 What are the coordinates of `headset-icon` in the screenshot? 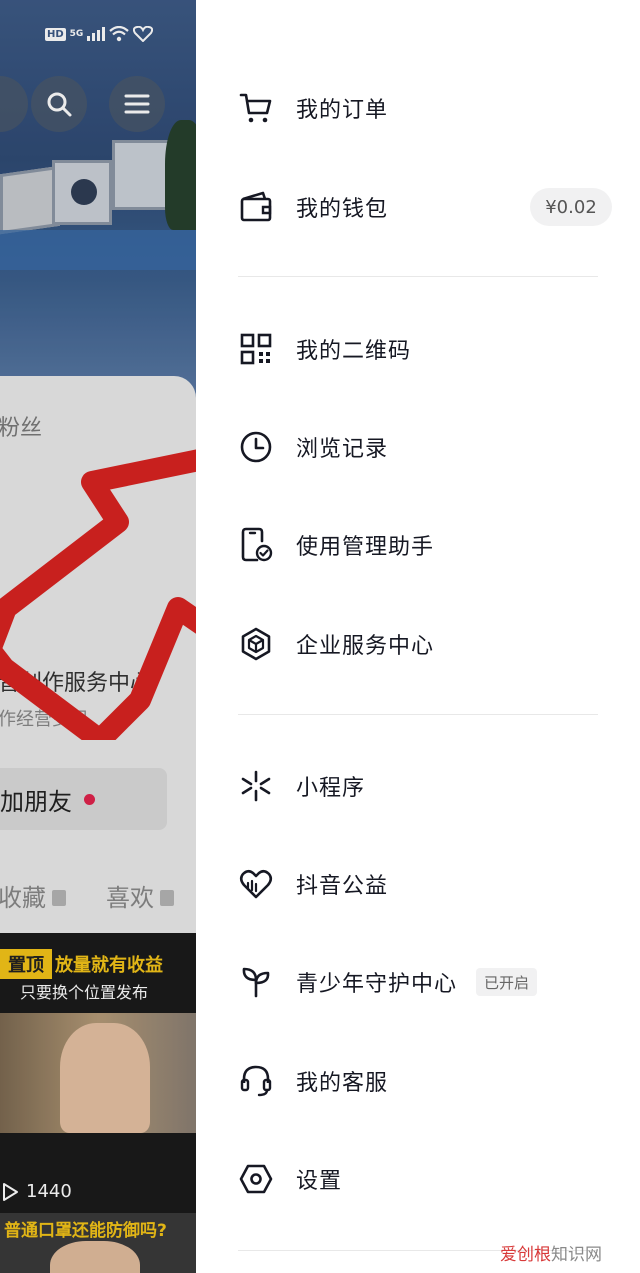 It's located at (256, 1081).